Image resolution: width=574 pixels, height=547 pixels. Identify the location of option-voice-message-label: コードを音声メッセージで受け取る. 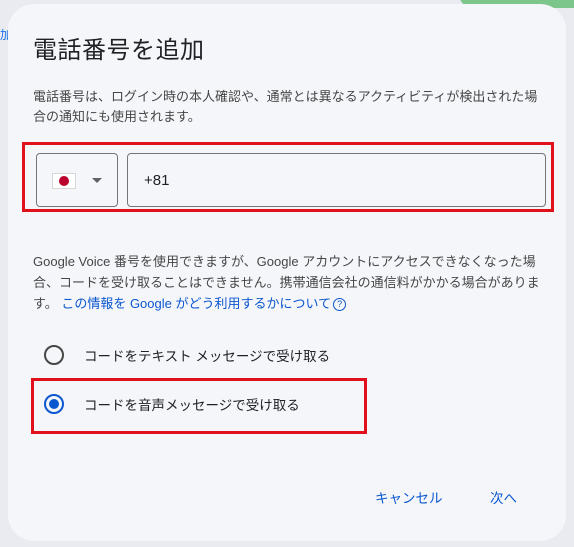
(192, 405).